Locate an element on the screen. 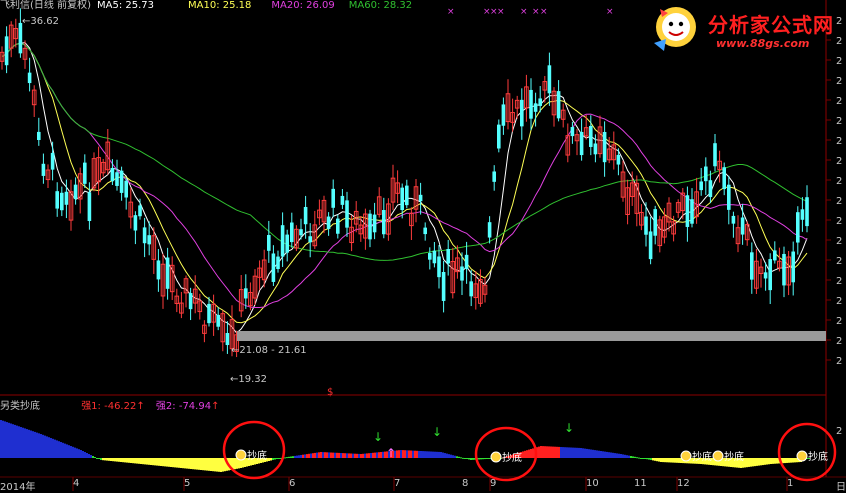  ma20-value: MA20: 26.09 is located at coordinates (303, 5).